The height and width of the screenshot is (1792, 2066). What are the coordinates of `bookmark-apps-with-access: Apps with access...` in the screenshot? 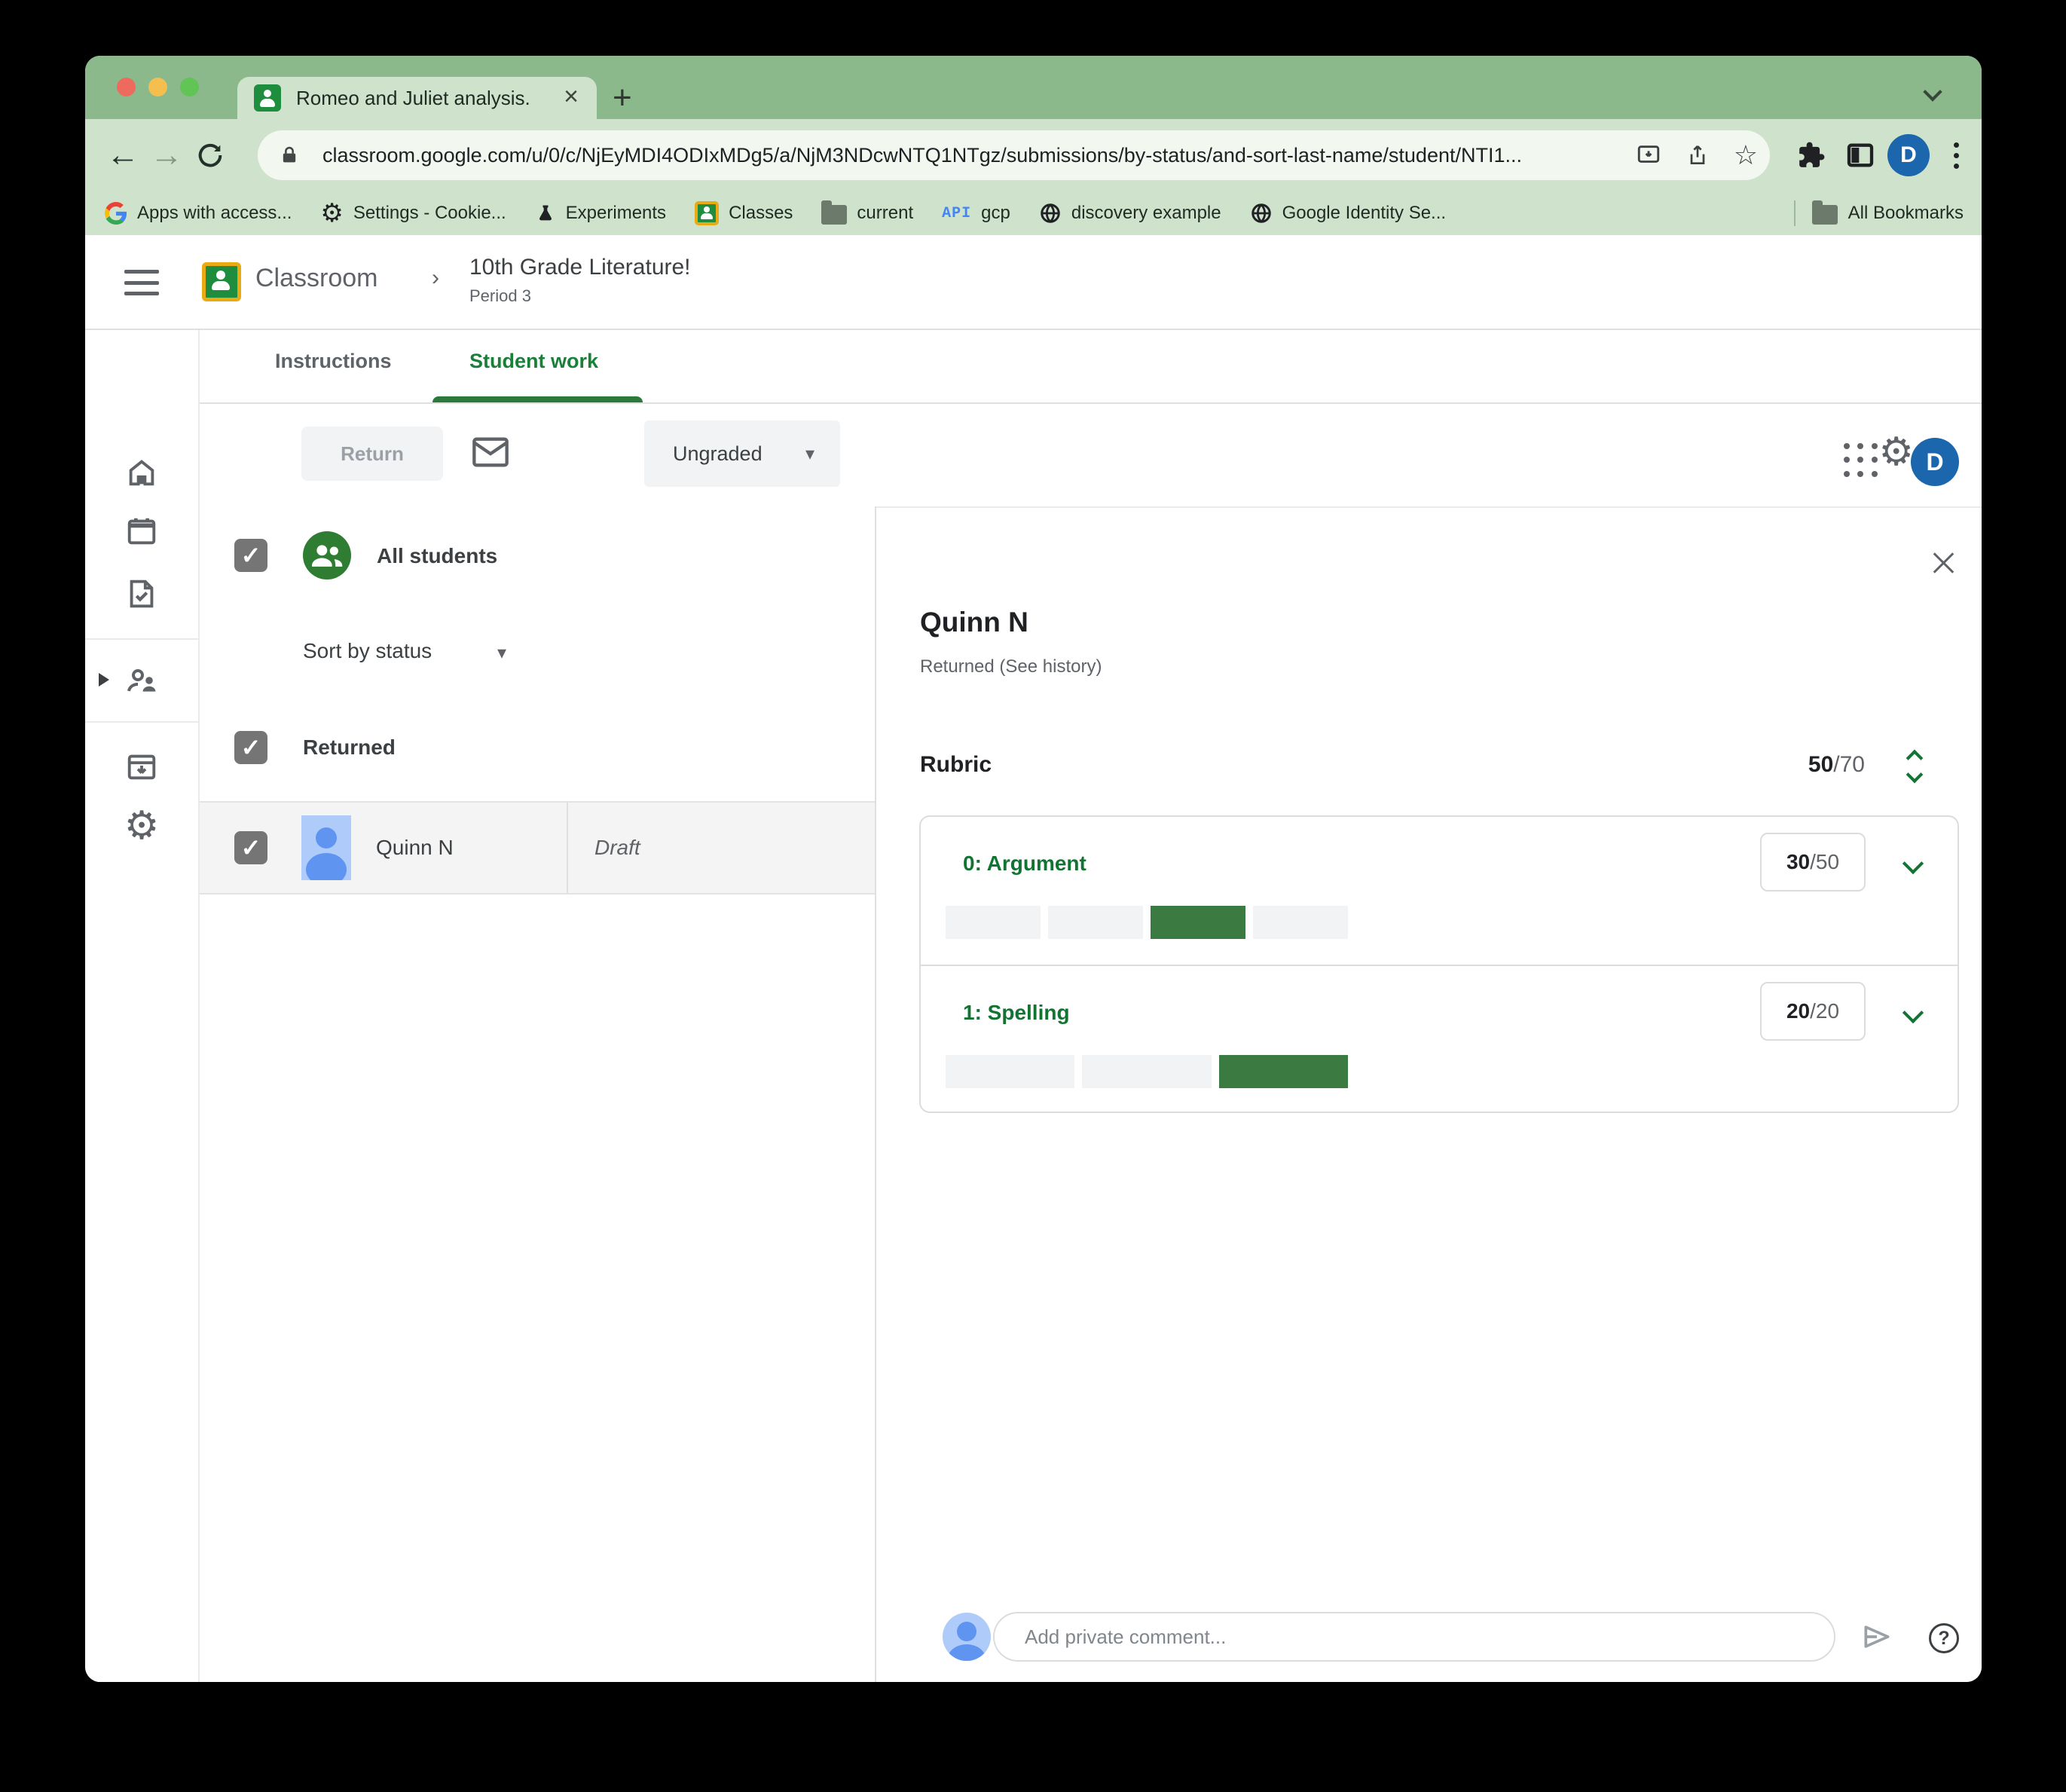 It's located at (199, 213).